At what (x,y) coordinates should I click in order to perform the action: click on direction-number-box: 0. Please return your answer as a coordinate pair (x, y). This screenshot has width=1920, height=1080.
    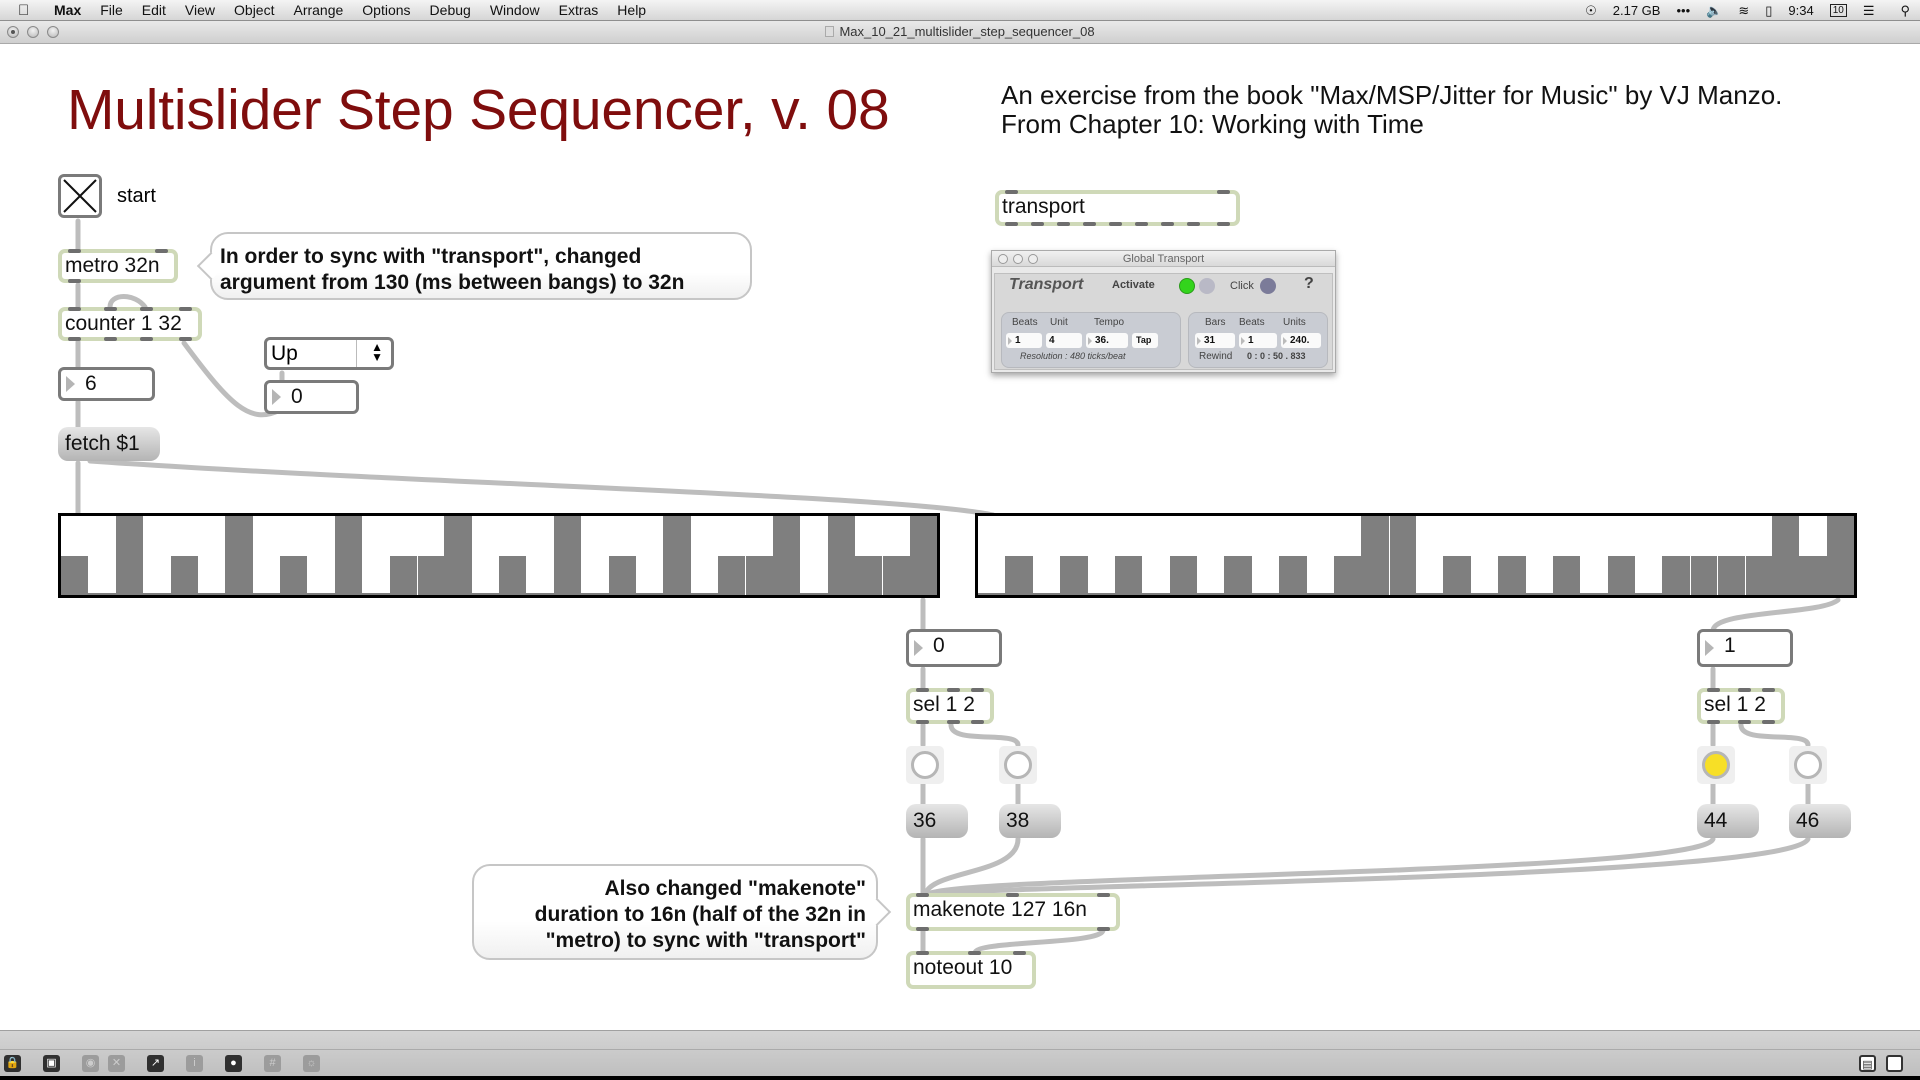
    Looking at the image, I should click on (311, 397).